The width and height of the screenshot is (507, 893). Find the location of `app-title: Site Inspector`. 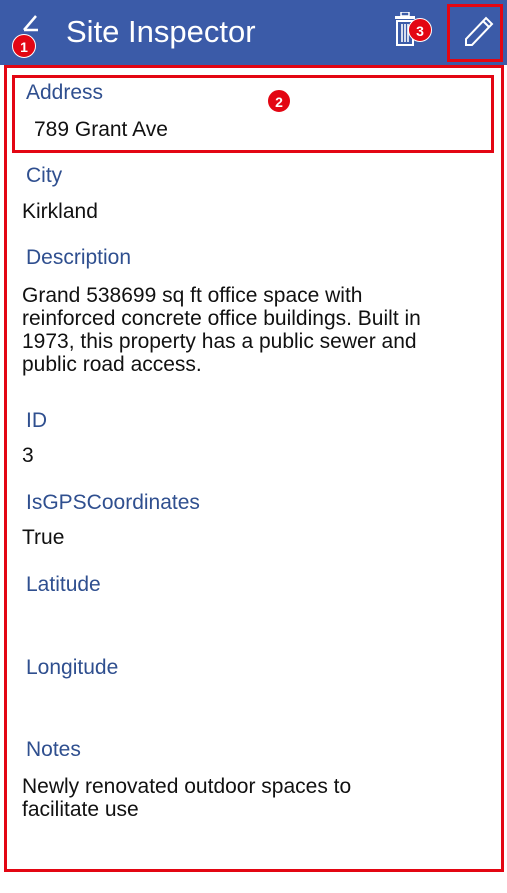

app-title: Site Inspector is located at coordinates (161, 31).